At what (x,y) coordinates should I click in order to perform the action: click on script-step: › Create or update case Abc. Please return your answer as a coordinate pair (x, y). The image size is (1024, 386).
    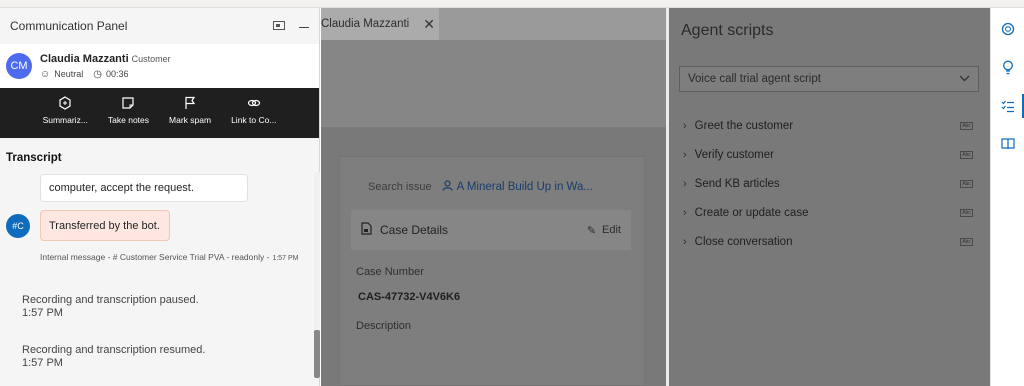
    Looking at the image, I should click on (828, 213).